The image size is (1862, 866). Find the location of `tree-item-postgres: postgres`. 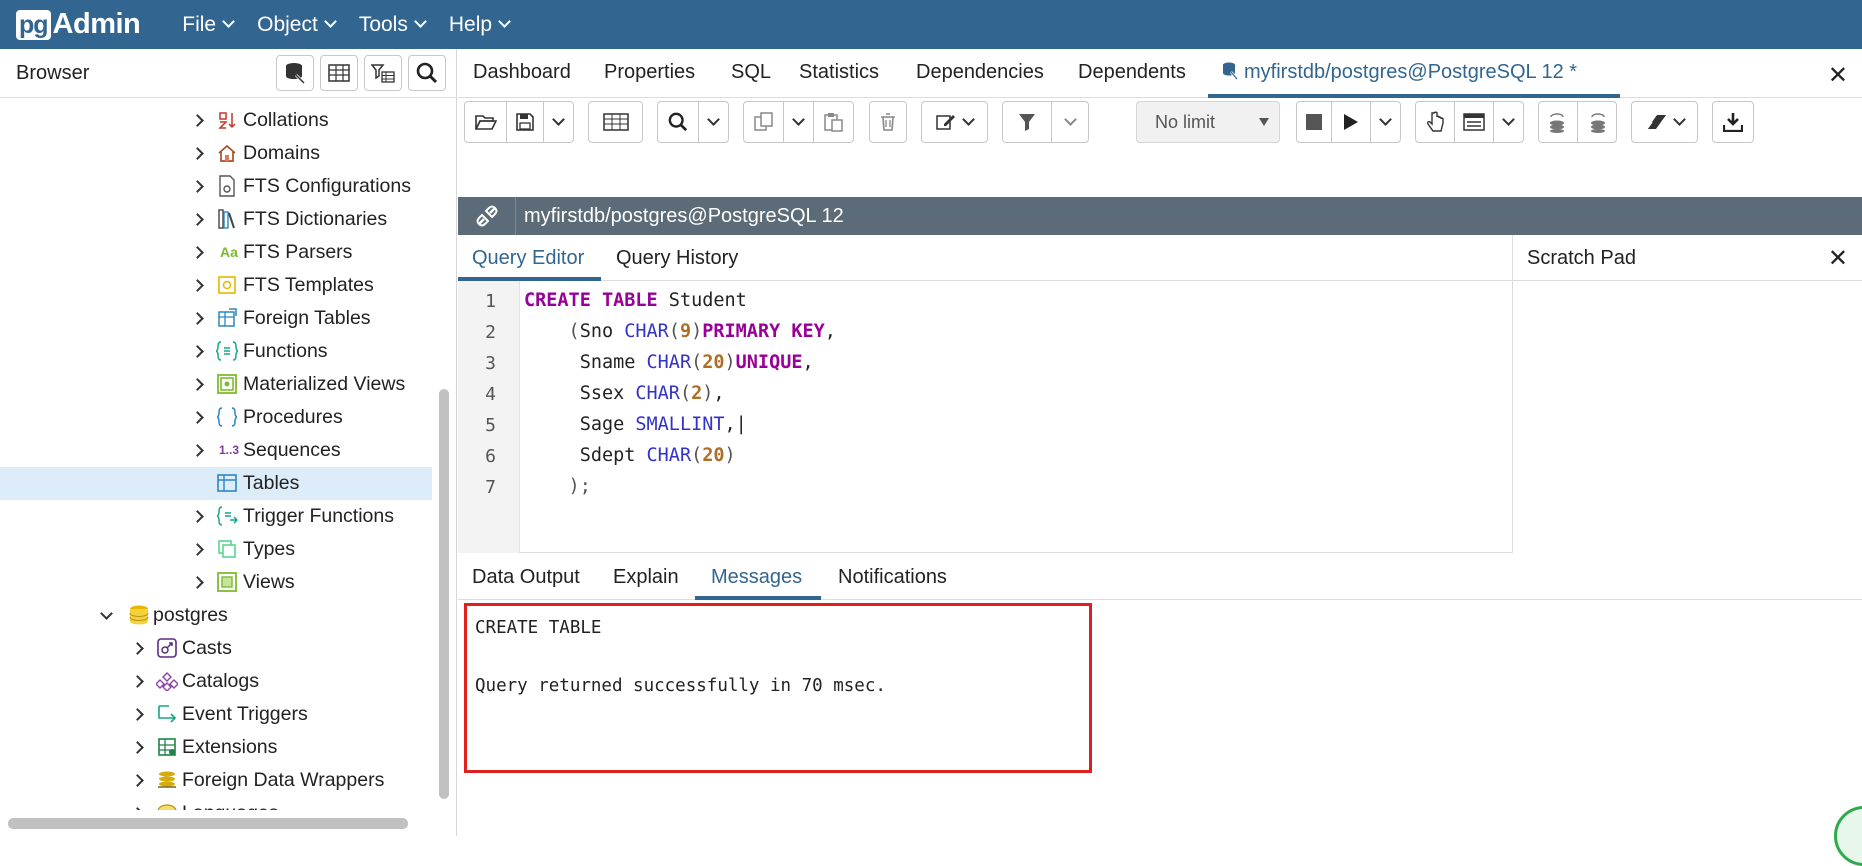

tree-item-postgres: postgres is located at coordinates (216, 615).